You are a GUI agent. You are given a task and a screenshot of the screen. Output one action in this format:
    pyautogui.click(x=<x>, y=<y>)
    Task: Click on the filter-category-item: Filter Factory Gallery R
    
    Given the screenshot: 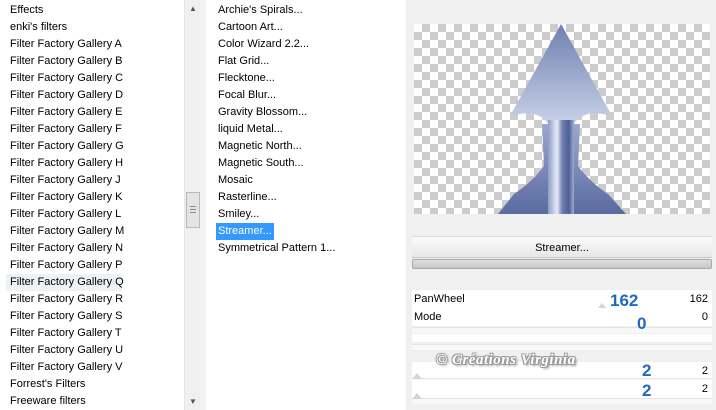 What is the action you would take?
    pyautogui.click(x=66, y=299)
    